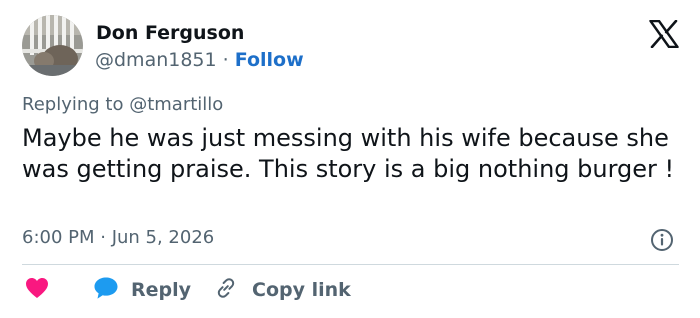 The width and height of the screenshot is (700, 318). Describe the element at coordinates (52, 45) in the screenshot. I see `avatar` at that location.